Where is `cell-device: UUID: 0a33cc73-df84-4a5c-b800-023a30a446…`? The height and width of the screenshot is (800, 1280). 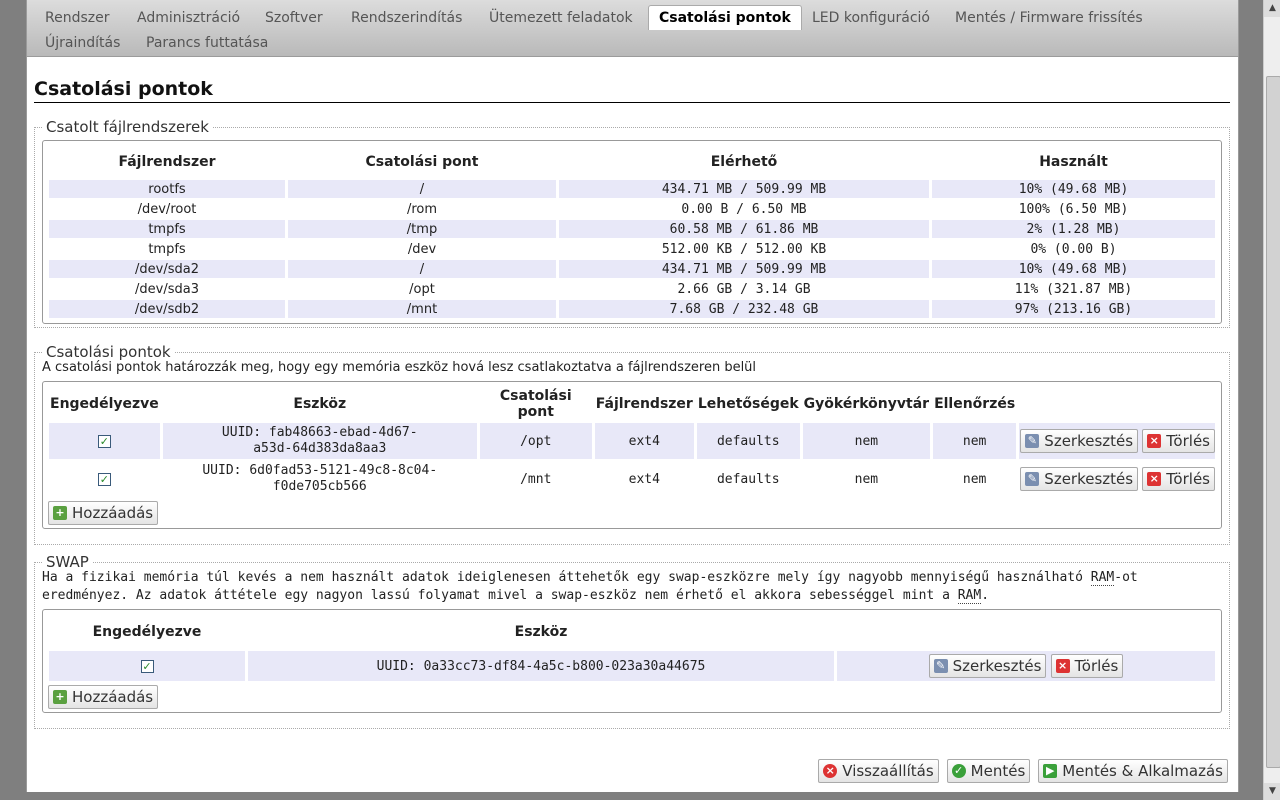
cell-device: UUID: 0a33cc73-df84-4a5c-b800-023a30a446… is located at coordinates (541, 666).